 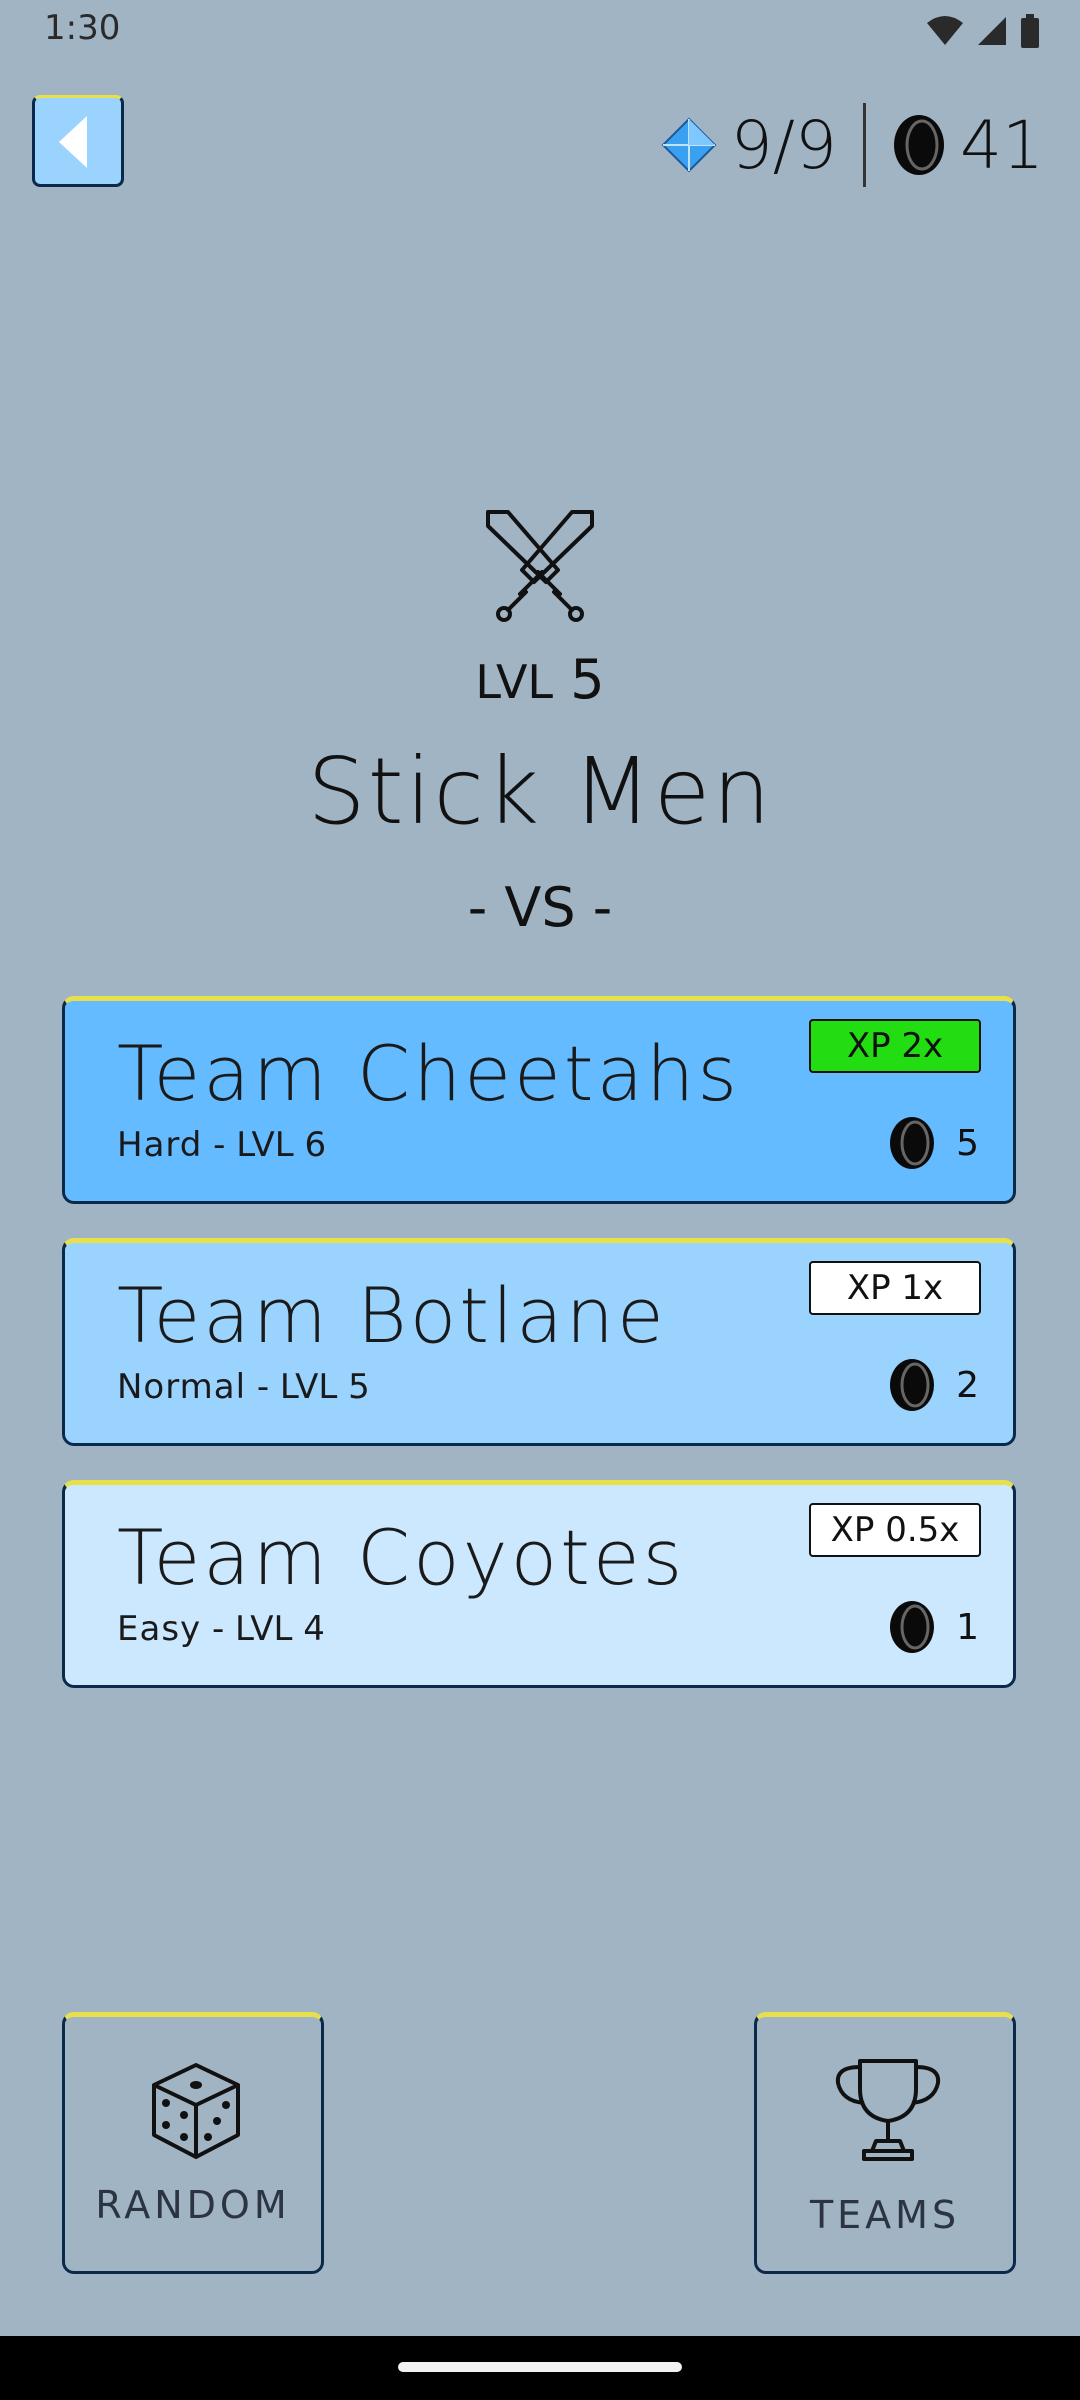 I want to click on status-icons, so click(x=983, y=31).